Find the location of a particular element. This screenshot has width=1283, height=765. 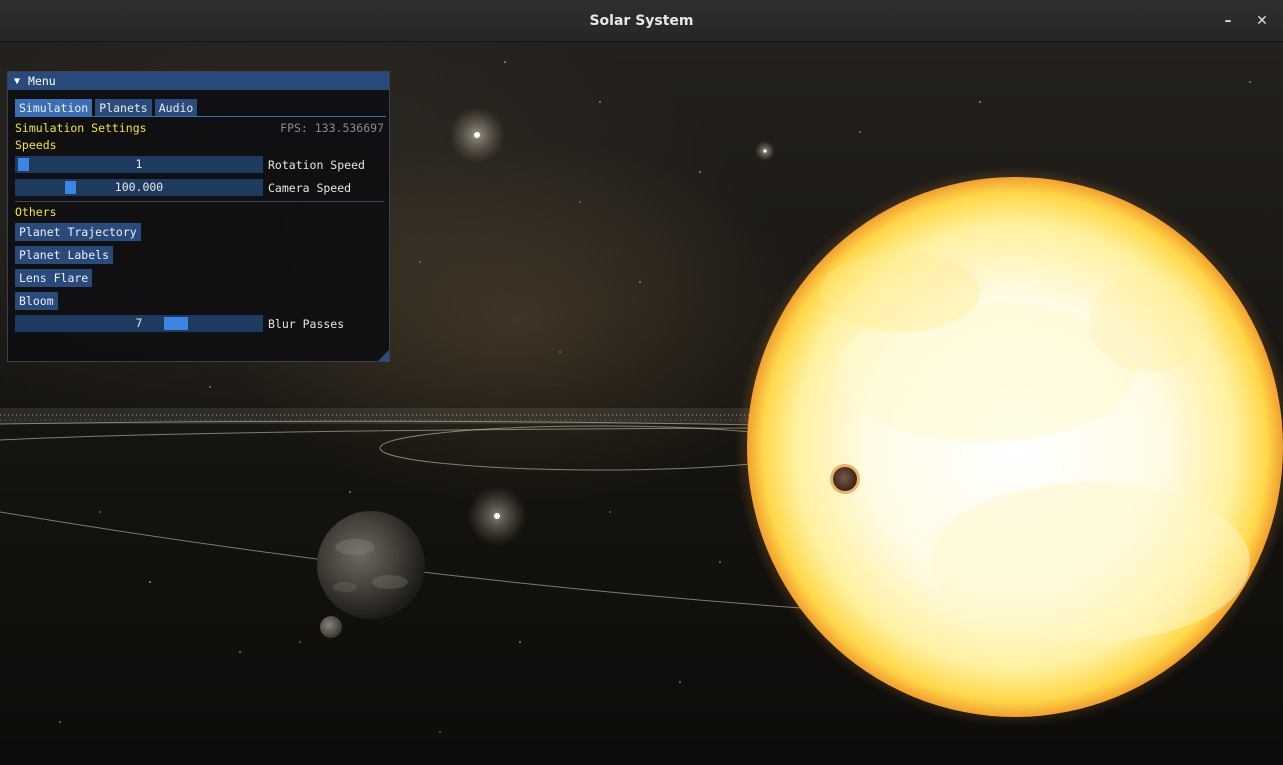

blur-passes-label: Blur Passes is located at coordinates (306, 324).